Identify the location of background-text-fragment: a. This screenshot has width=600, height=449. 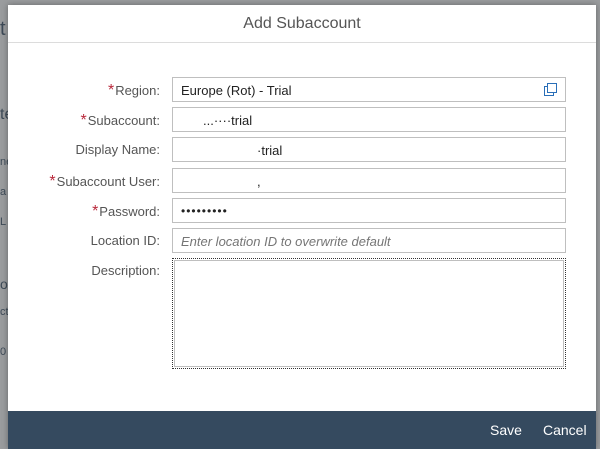
(3, 192).